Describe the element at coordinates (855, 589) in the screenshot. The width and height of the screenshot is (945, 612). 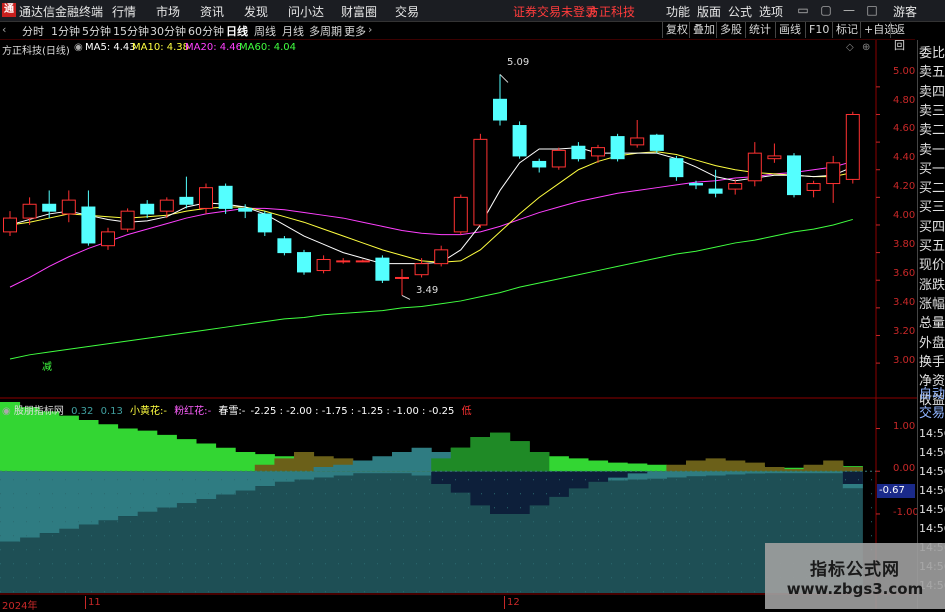
I see `watermark-url: www.zbgs3.com` at that location.